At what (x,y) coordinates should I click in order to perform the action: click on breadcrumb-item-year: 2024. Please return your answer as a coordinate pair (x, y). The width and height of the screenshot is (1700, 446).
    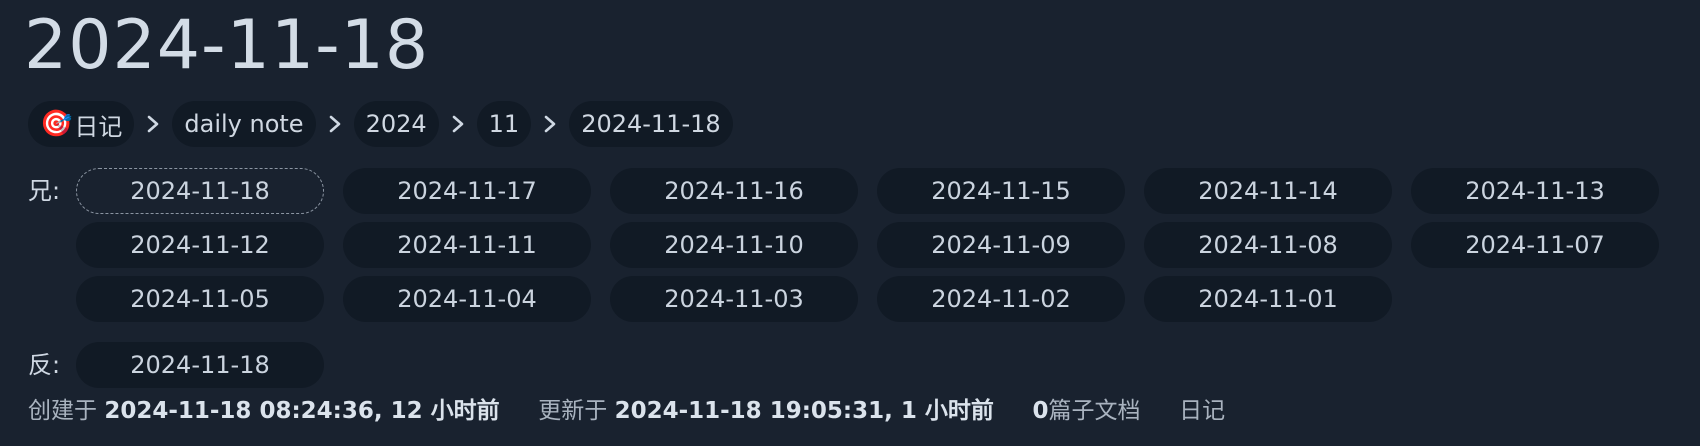
    Looking at the image, I should click on (396, 124).